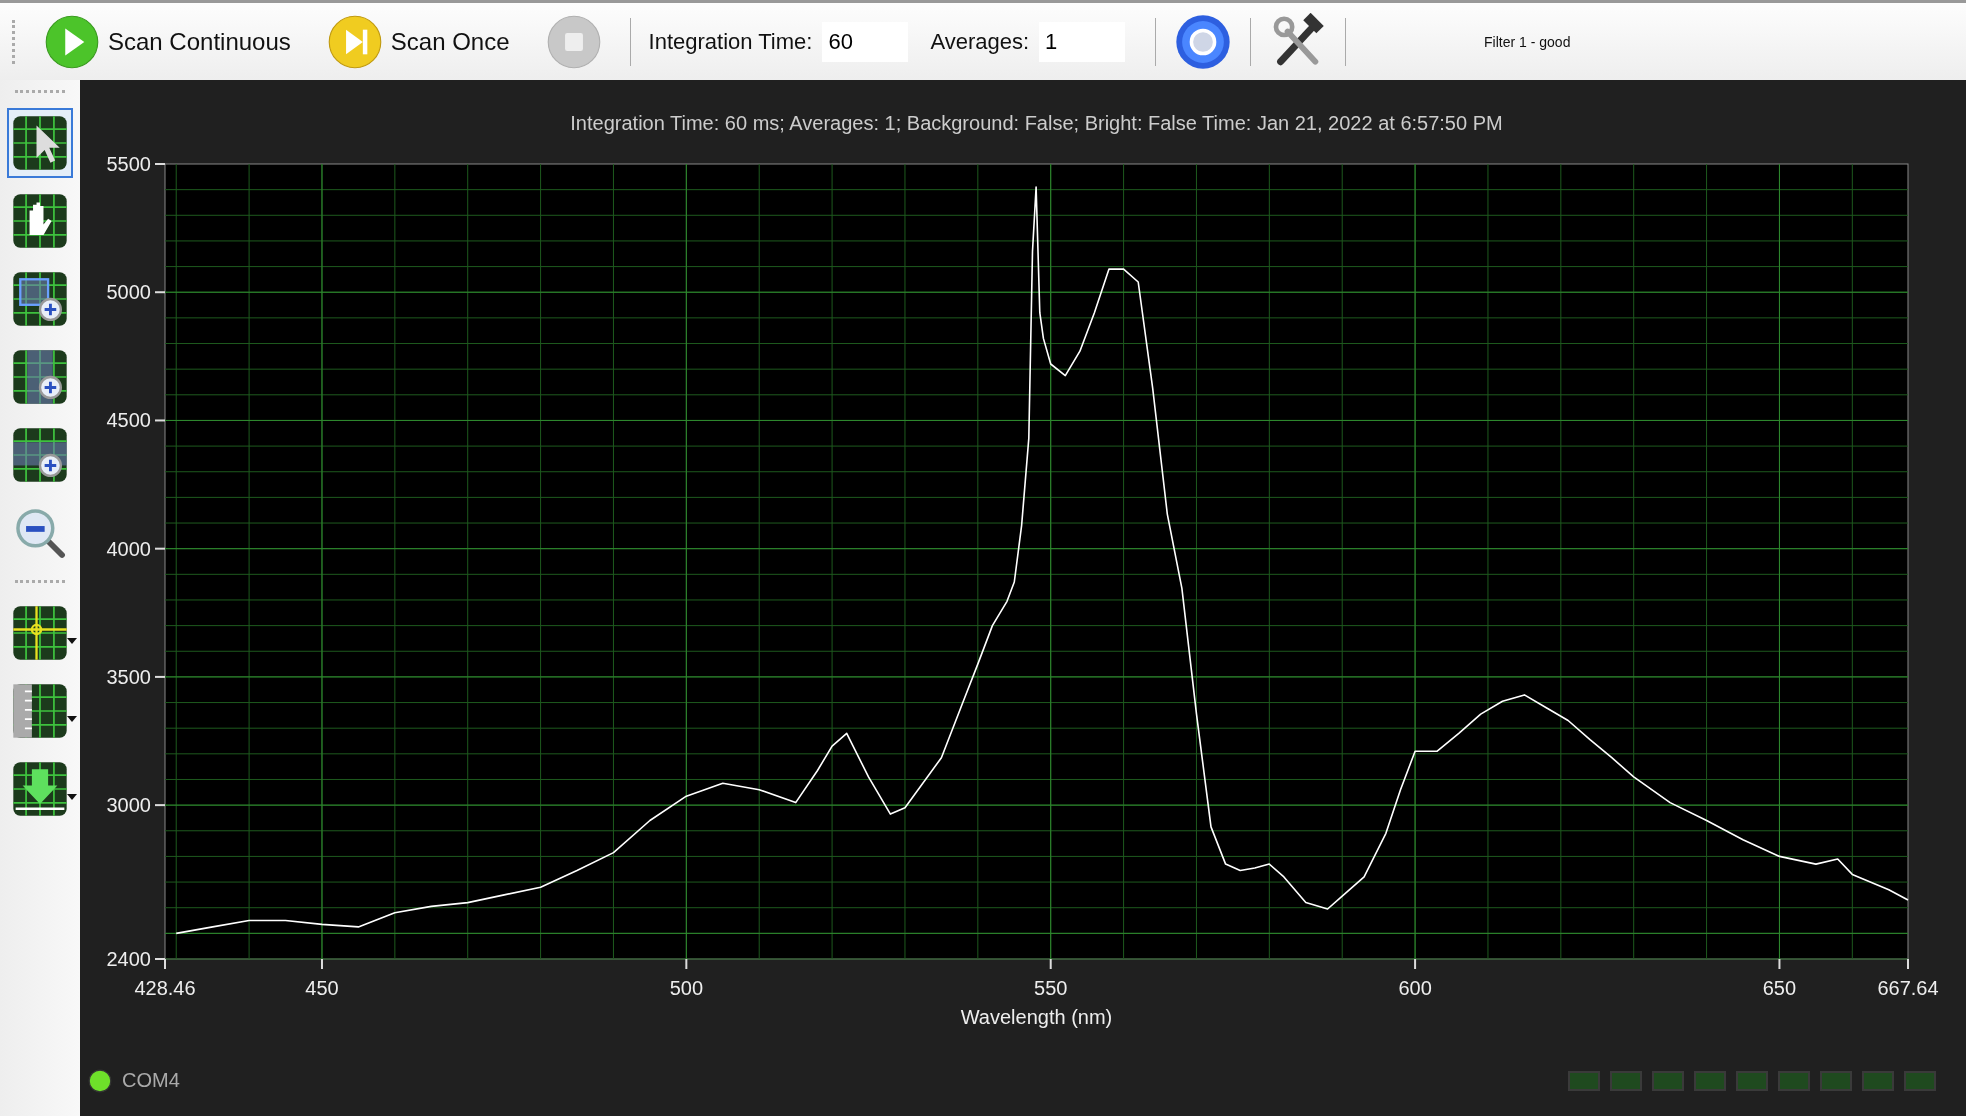 Image resolution: width=1966 pixels, height=1116 pixels. What do you see at coordinates (1082, 41) in the screenshot?
I see `averages-field: 1` at bounding box center [1082, 41].